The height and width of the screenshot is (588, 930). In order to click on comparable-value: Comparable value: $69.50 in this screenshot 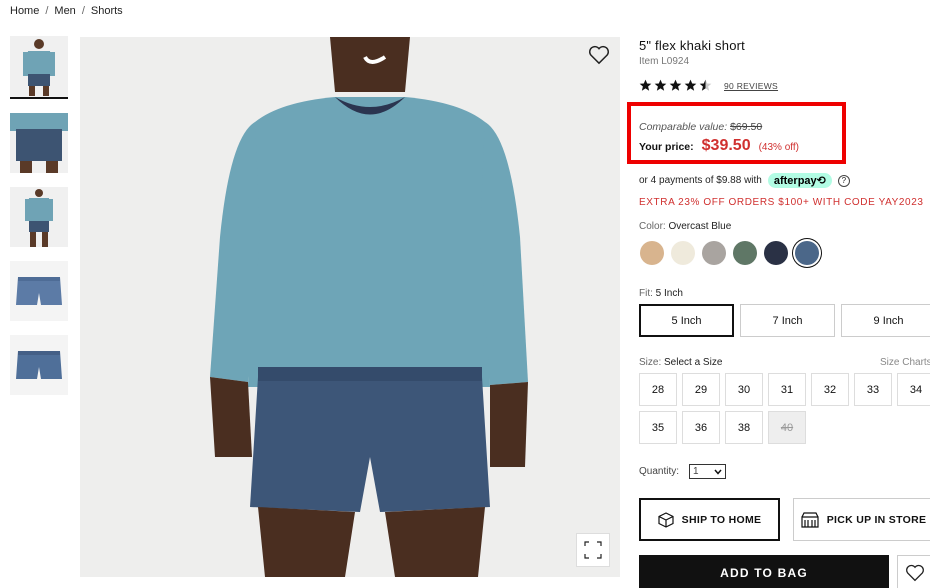, I will do `click(700, 127)`.